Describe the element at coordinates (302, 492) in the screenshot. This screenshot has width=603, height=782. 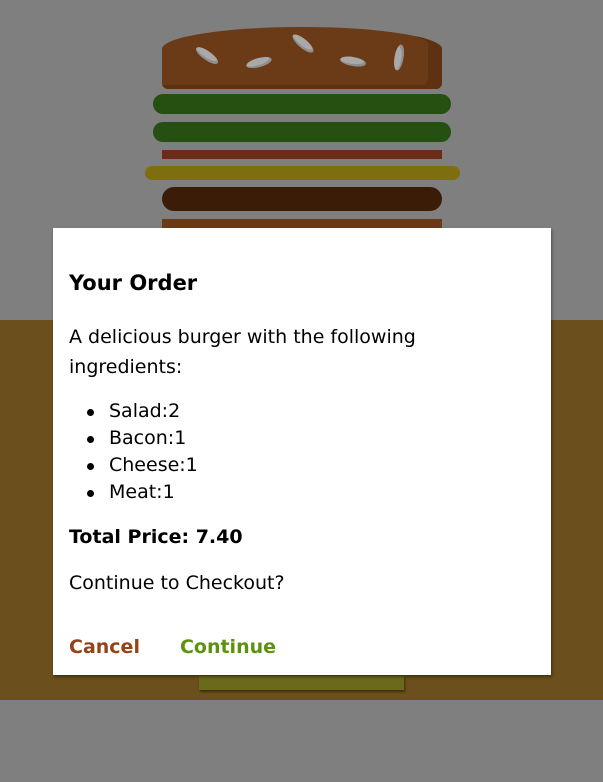
I see `list-item: Meat:1` at that location.